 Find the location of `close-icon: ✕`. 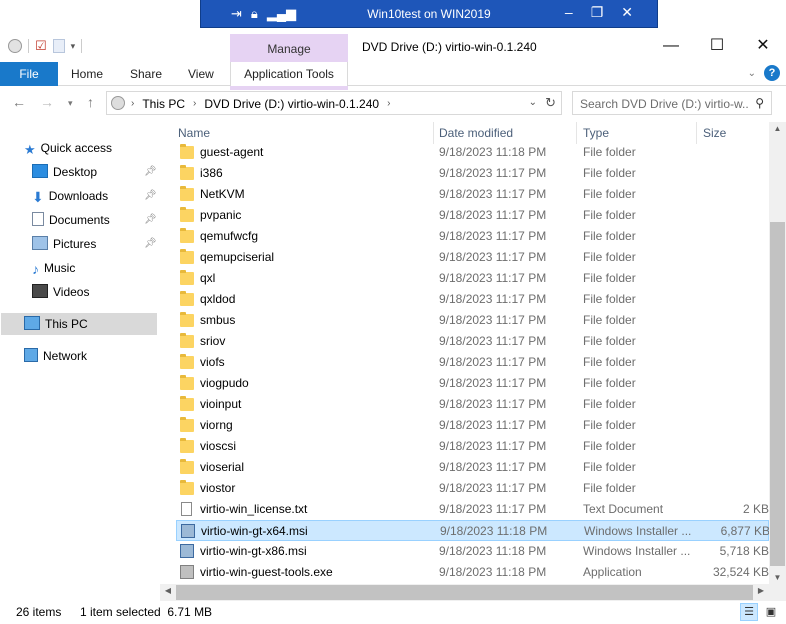

close-icon: ✕ is located at coordinates (763, 46).